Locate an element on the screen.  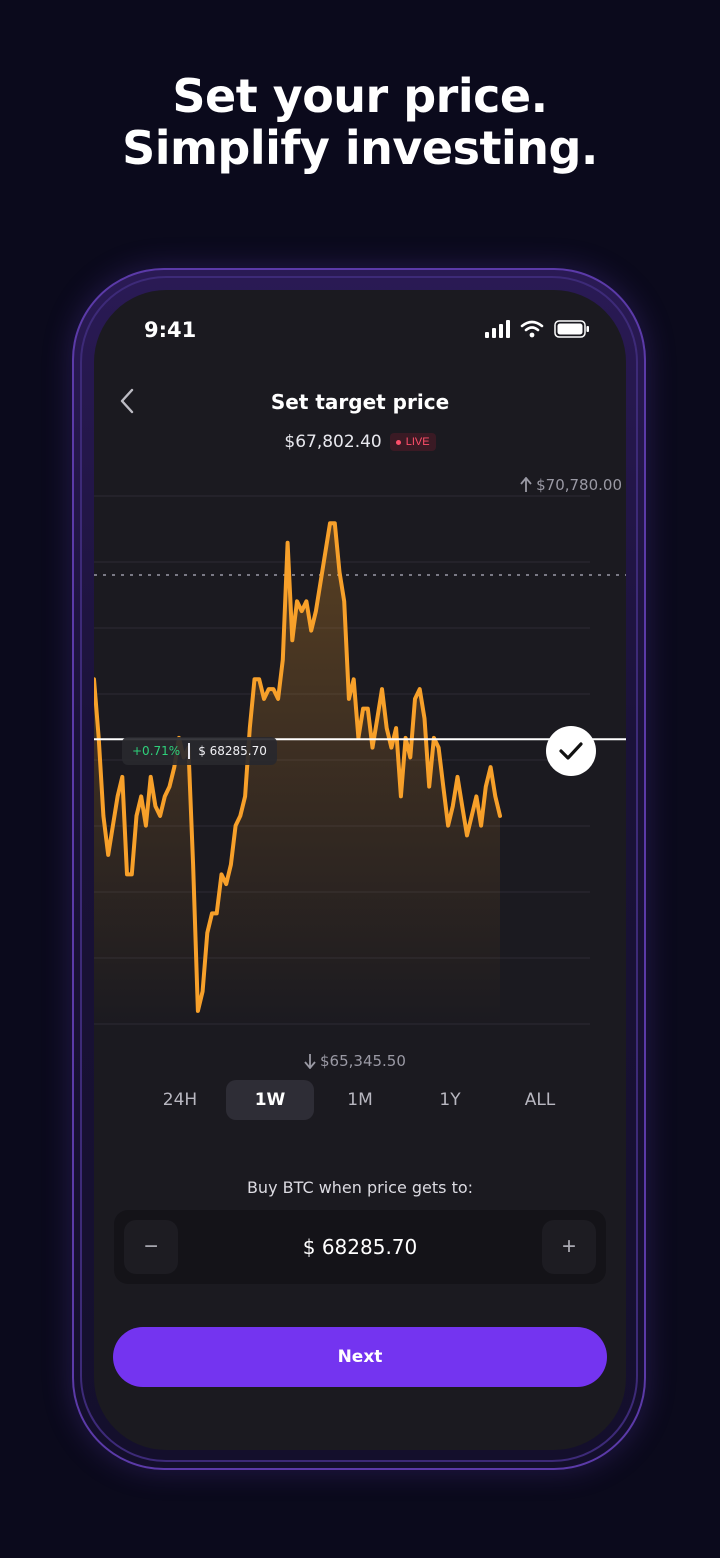
status-icons is located at coordinates (537, 329).